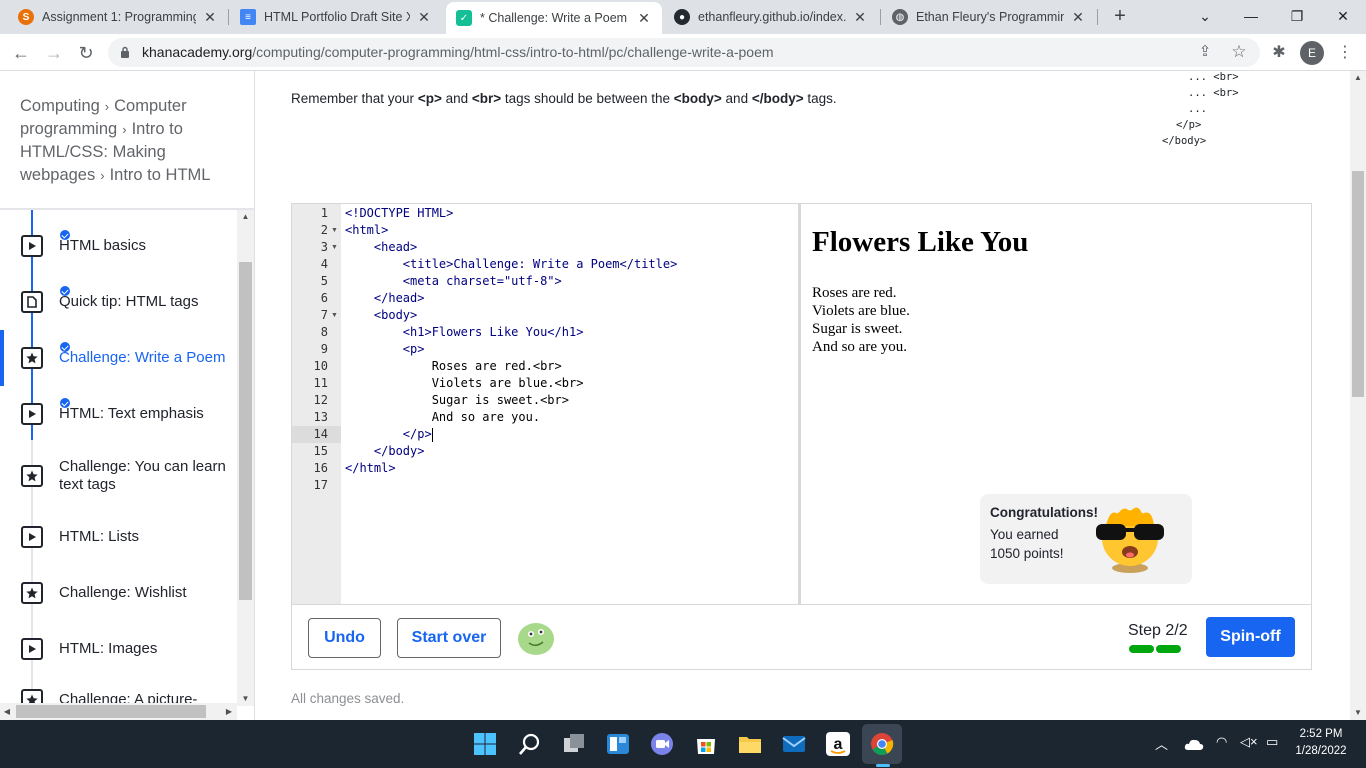 The image size is (1366, 768). Describe the element at coordinates (1312, 53) in the screenshot. I see `profile-avatar: E` at that location.